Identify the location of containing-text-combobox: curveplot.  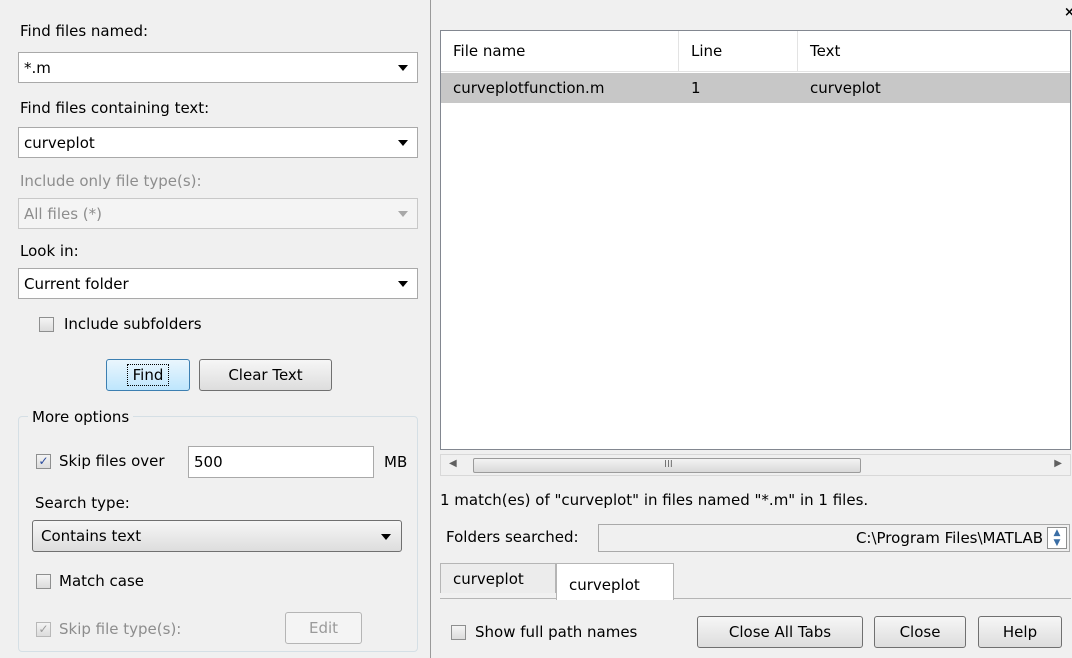
(218, 142).